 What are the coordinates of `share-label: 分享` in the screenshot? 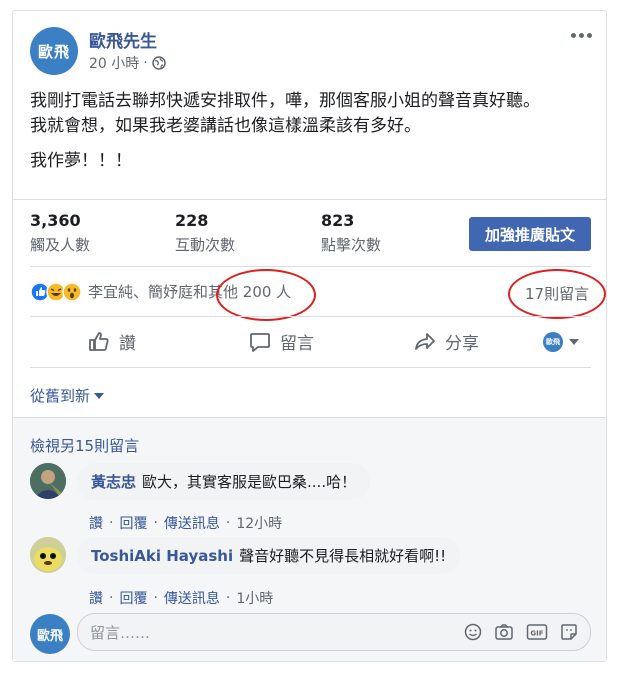 It's located at (462, 344).